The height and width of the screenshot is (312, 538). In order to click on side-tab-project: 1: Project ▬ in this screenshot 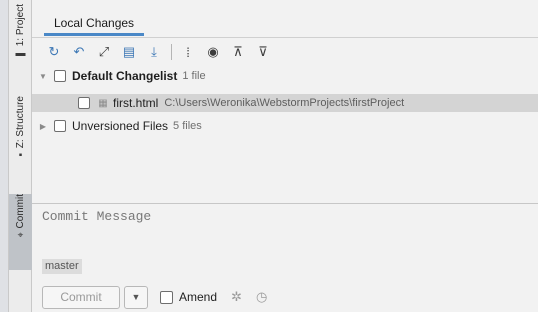, I will do `click(20, 43)`.